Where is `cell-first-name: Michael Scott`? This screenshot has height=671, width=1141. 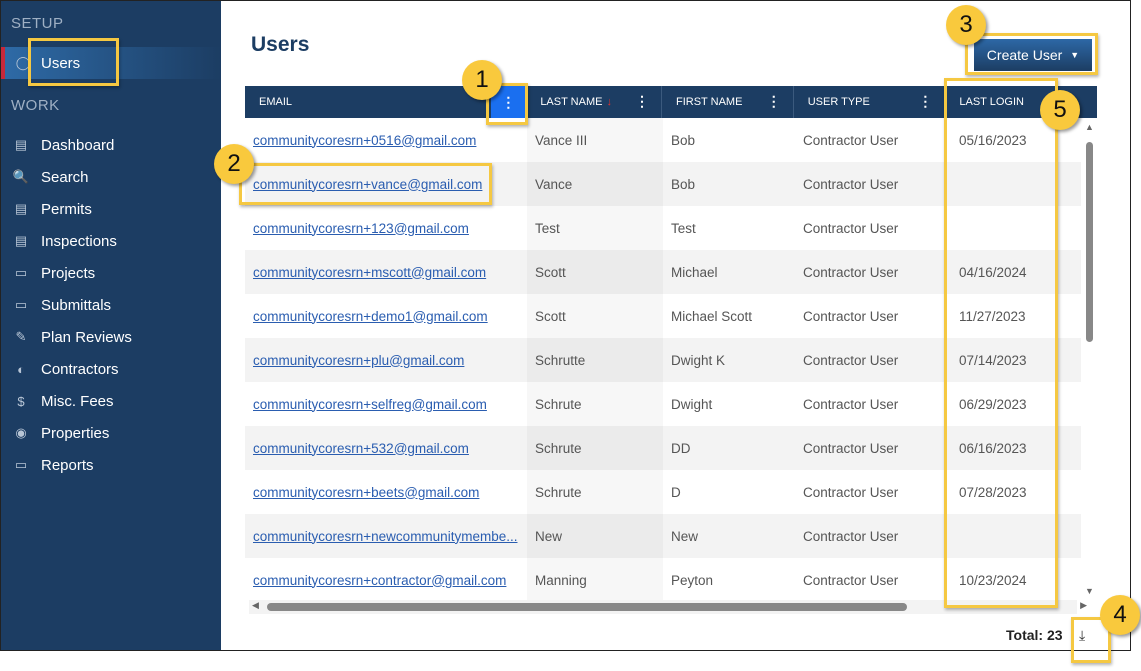 cell-first-name: Michael Scott is located at coordinates (712, 316).